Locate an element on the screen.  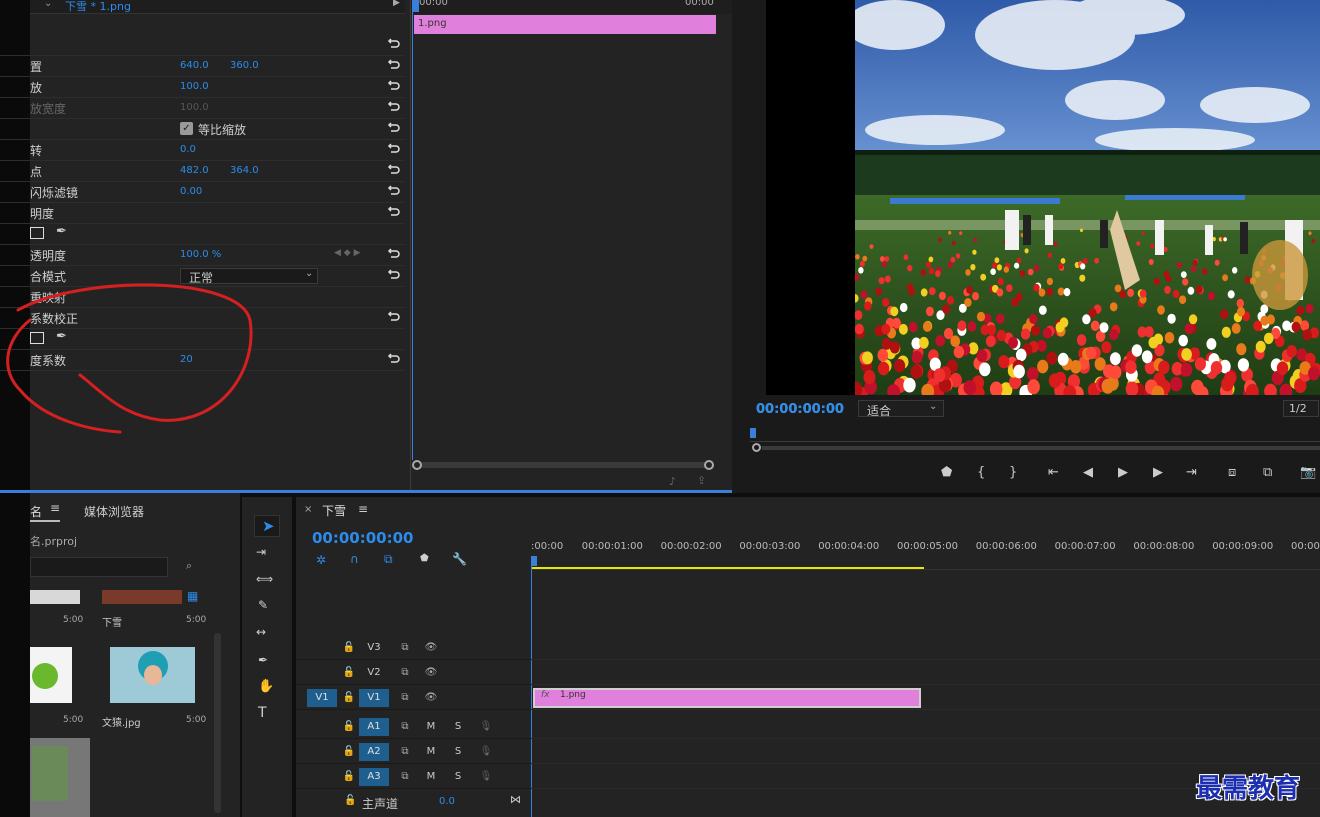
close-icon: × is located at coordinates (308, 509).